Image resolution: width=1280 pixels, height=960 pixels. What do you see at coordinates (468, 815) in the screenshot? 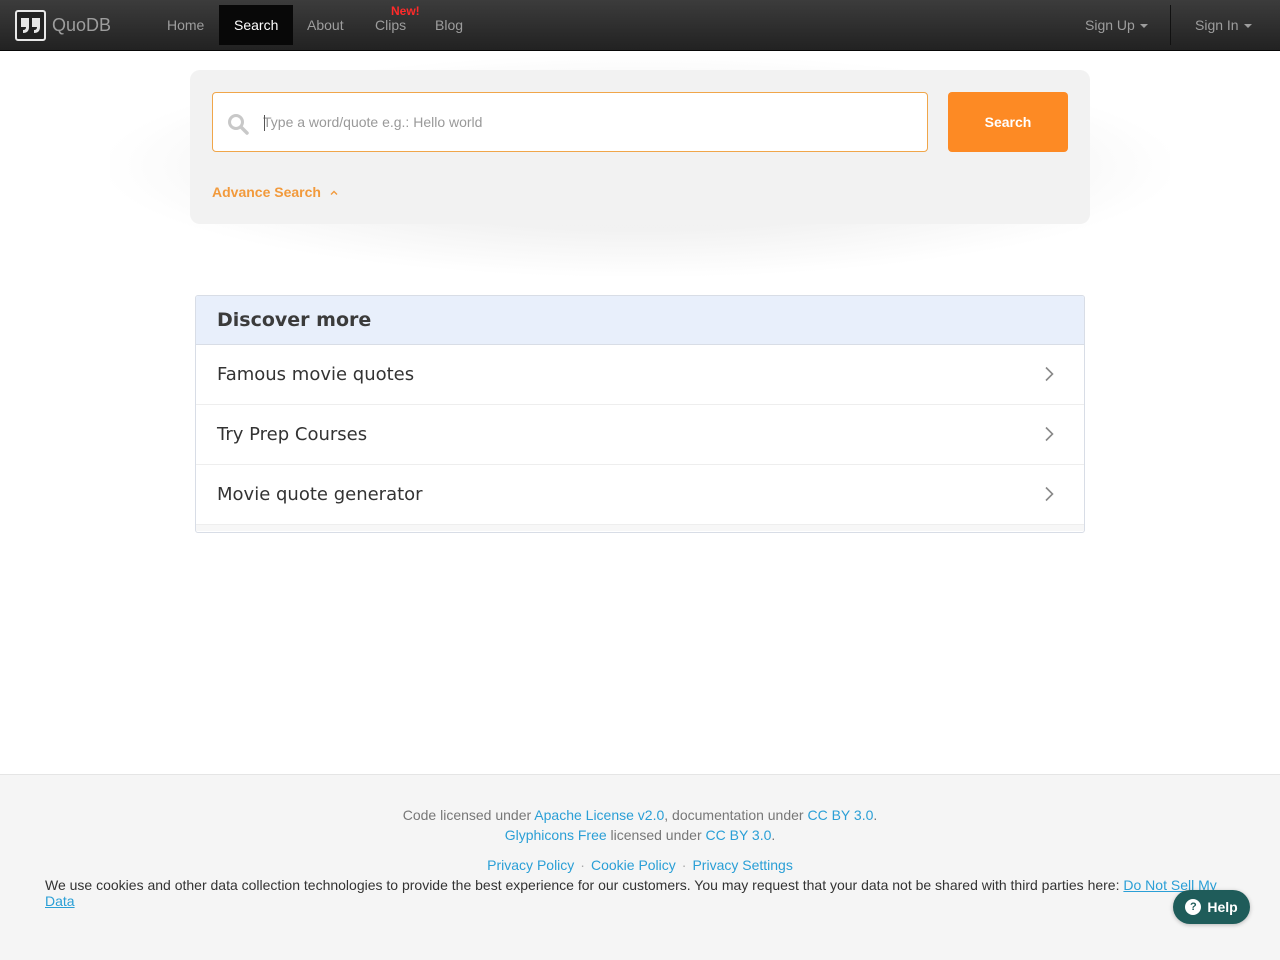
I see `footer-text: Code licensed under` at bounding box center [468, 815].